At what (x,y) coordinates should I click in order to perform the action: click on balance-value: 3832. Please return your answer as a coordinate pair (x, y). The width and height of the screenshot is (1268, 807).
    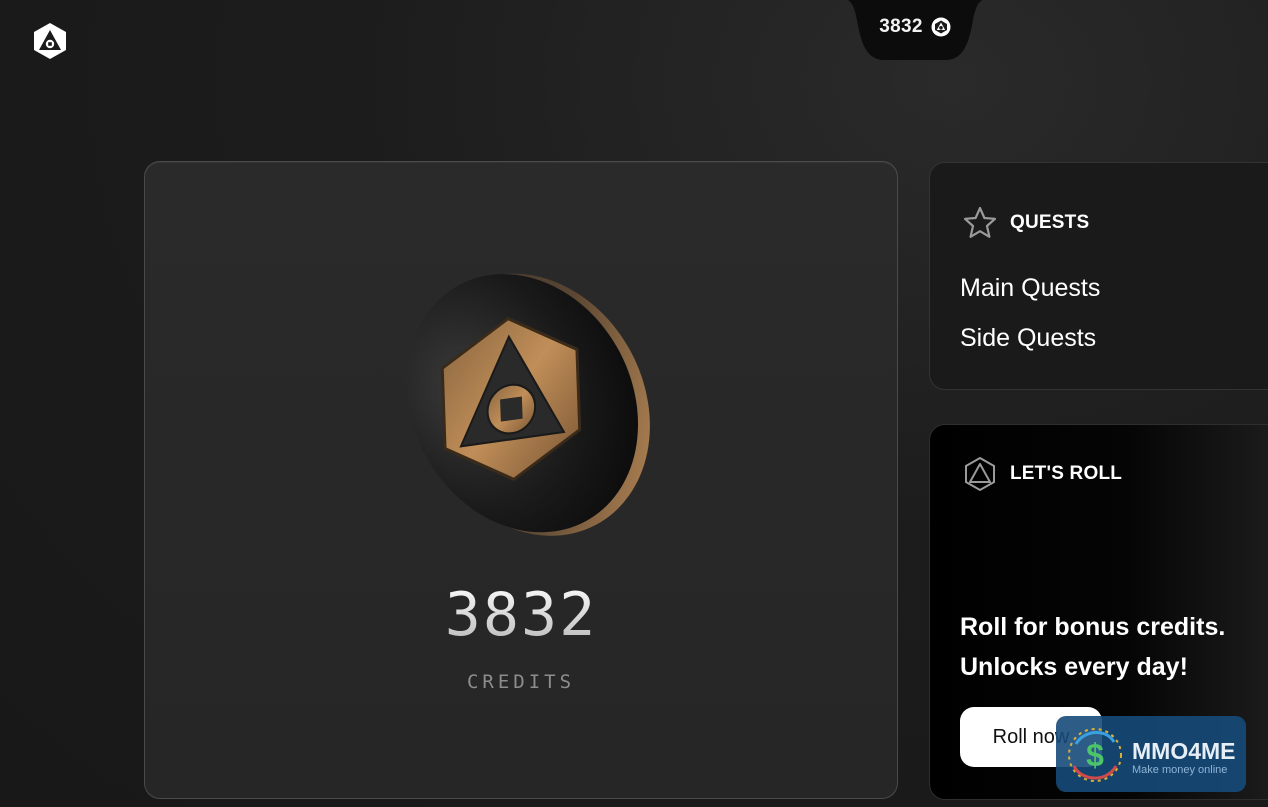
    Looking at the image, I should click on (901, 26).